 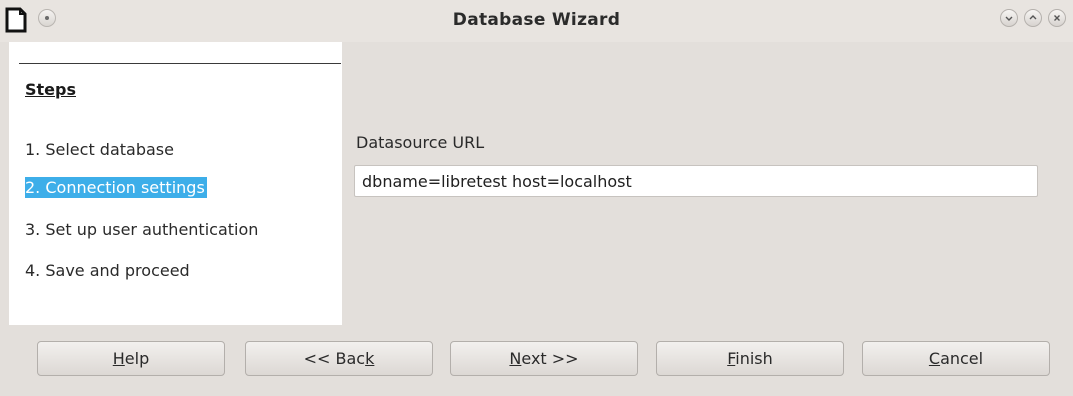 I want to click on close-icon, so click(x=1057, y=18).